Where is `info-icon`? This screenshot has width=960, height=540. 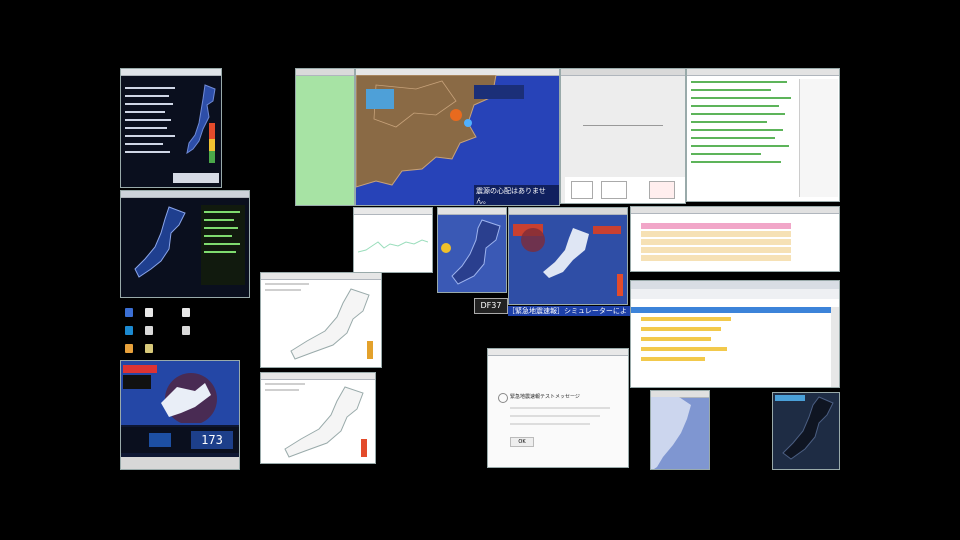
info-icon is located at coordinates (503, 398).